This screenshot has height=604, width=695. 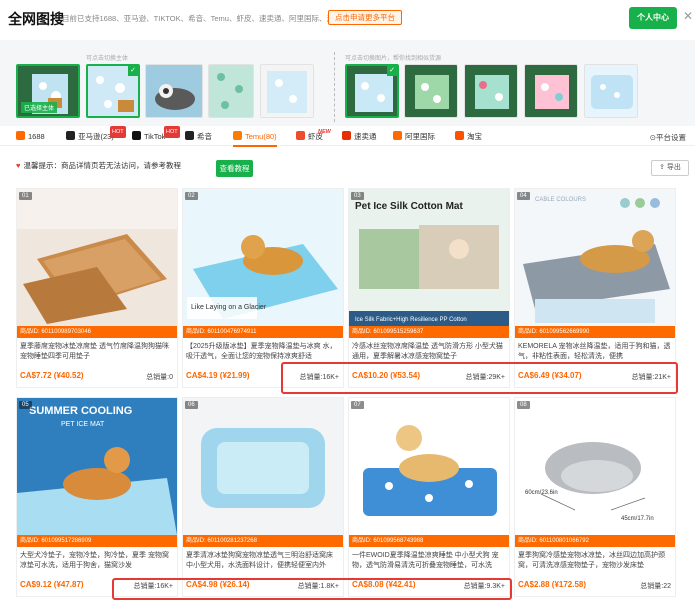 I want to click on tab-aliexpress: 速卖通, so click(x=359, y=138).